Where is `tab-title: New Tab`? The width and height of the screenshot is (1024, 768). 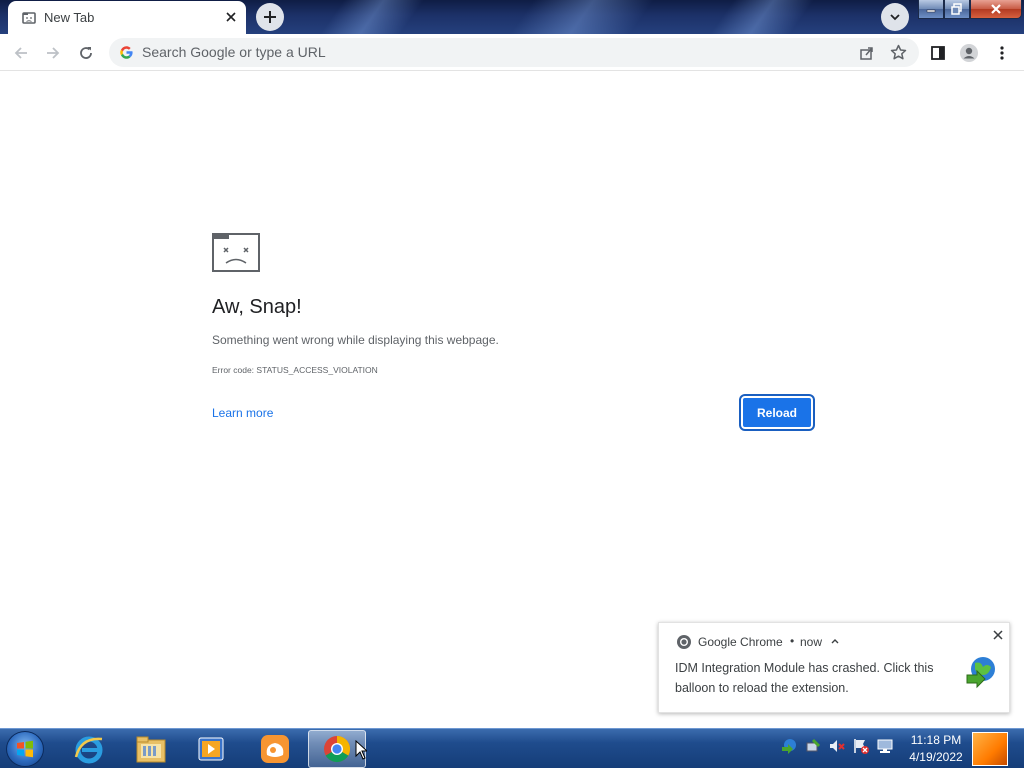
tab-title: New Tab is located at coordinates (69, 17).